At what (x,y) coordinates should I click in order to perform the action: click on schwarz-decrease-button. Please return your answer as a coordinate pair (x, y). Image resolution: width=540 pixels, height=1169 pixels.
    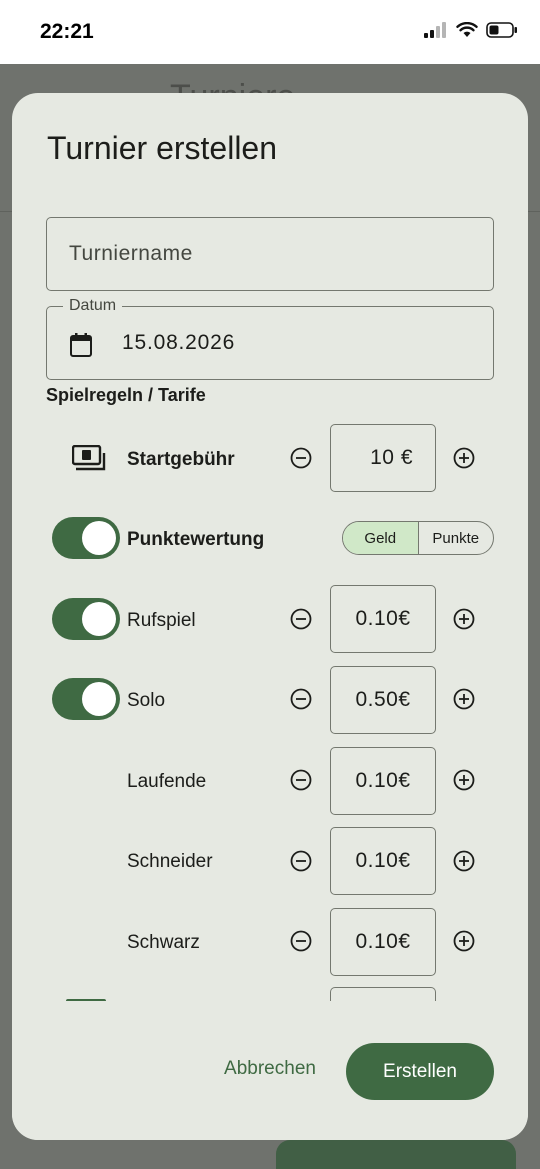
    Looking at the image, I should click on (301, 941).